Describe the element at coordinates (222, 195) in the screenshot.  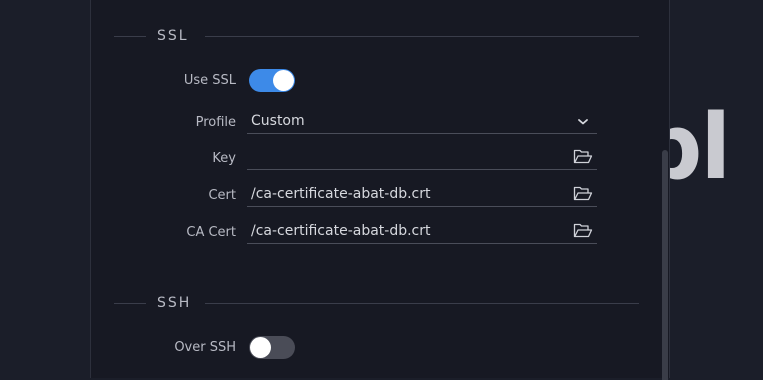
I see `cert-label: Cert` at that location.